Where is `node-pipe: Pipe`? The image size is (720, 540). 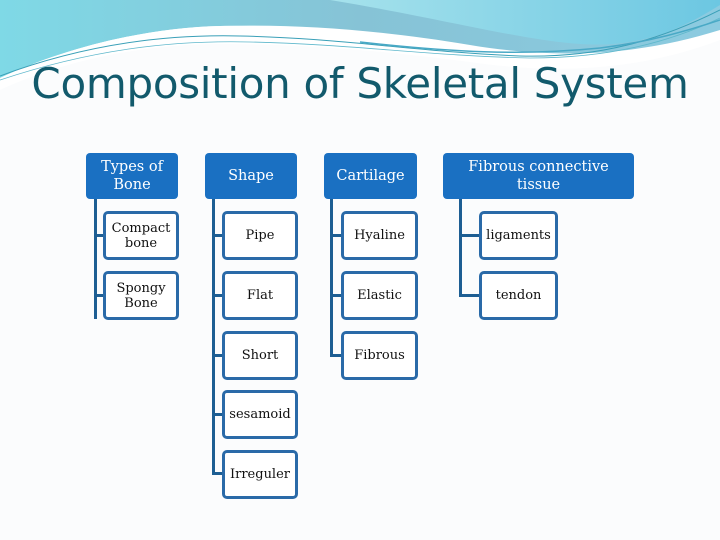 node-pipe: Pipe is located at coordinates (260, 235).